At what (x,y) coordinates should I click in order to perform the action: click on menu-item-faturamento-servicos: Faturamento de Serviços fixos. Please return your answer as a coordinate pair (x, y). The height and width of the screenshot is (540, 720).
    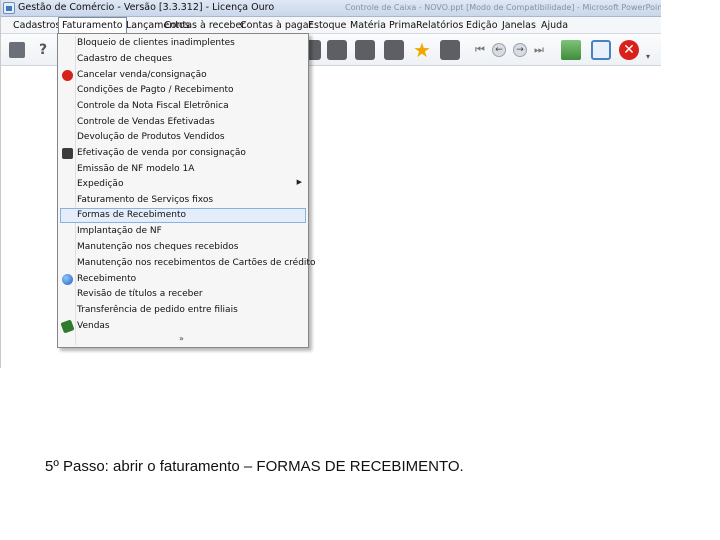
    Looking at the image, I should click on (183, 200).